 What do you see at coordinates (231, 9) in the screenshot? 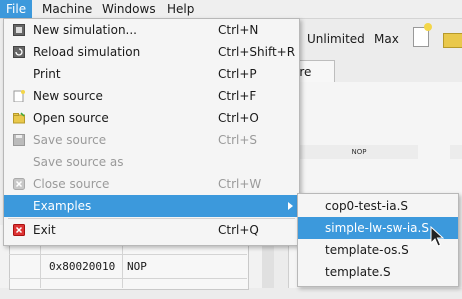
I see `menu-bar: File Machine Windows Help` at bounding box center [231, 9].